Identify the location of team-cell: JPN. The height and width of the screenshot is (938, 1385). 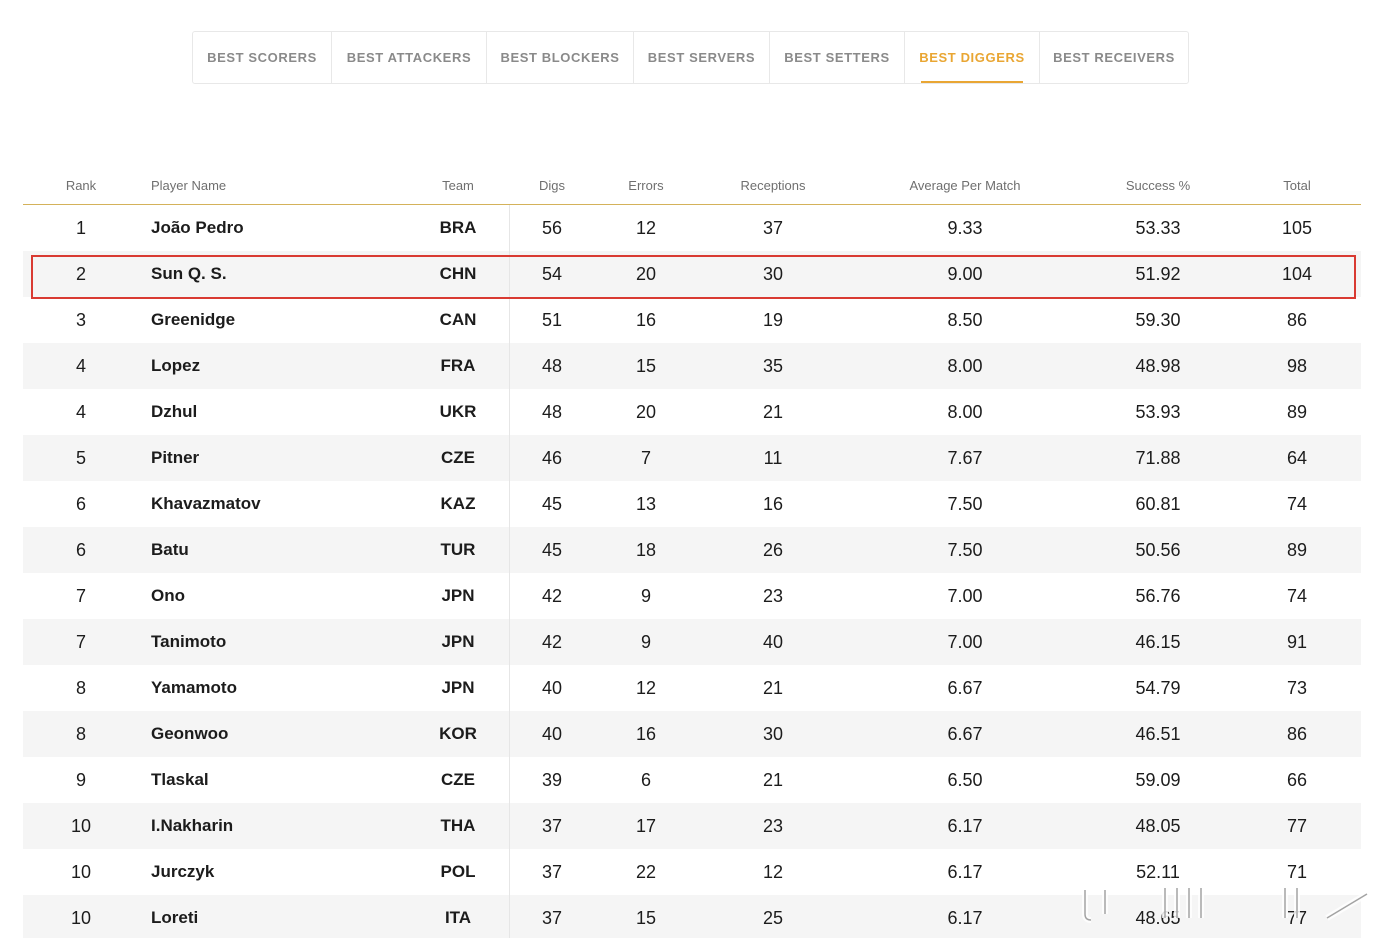
(458, 595).